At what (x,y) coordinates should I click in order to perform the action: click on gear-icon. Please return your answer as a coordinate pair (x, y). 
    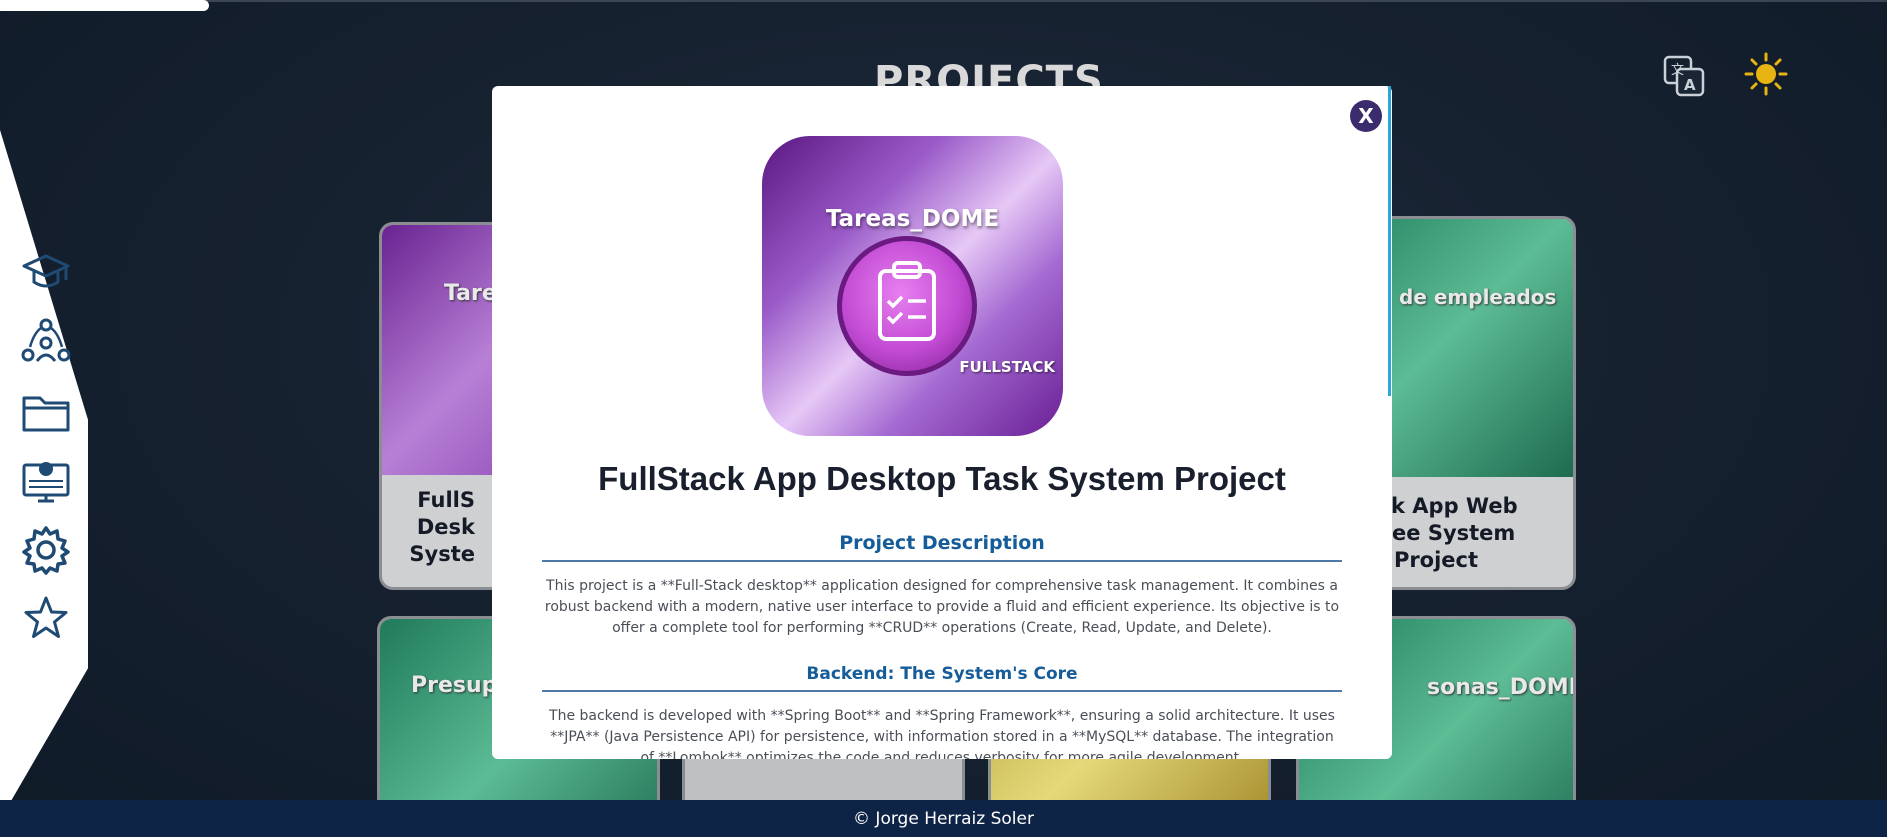
    Looking at the image, I should click on (46, 550).